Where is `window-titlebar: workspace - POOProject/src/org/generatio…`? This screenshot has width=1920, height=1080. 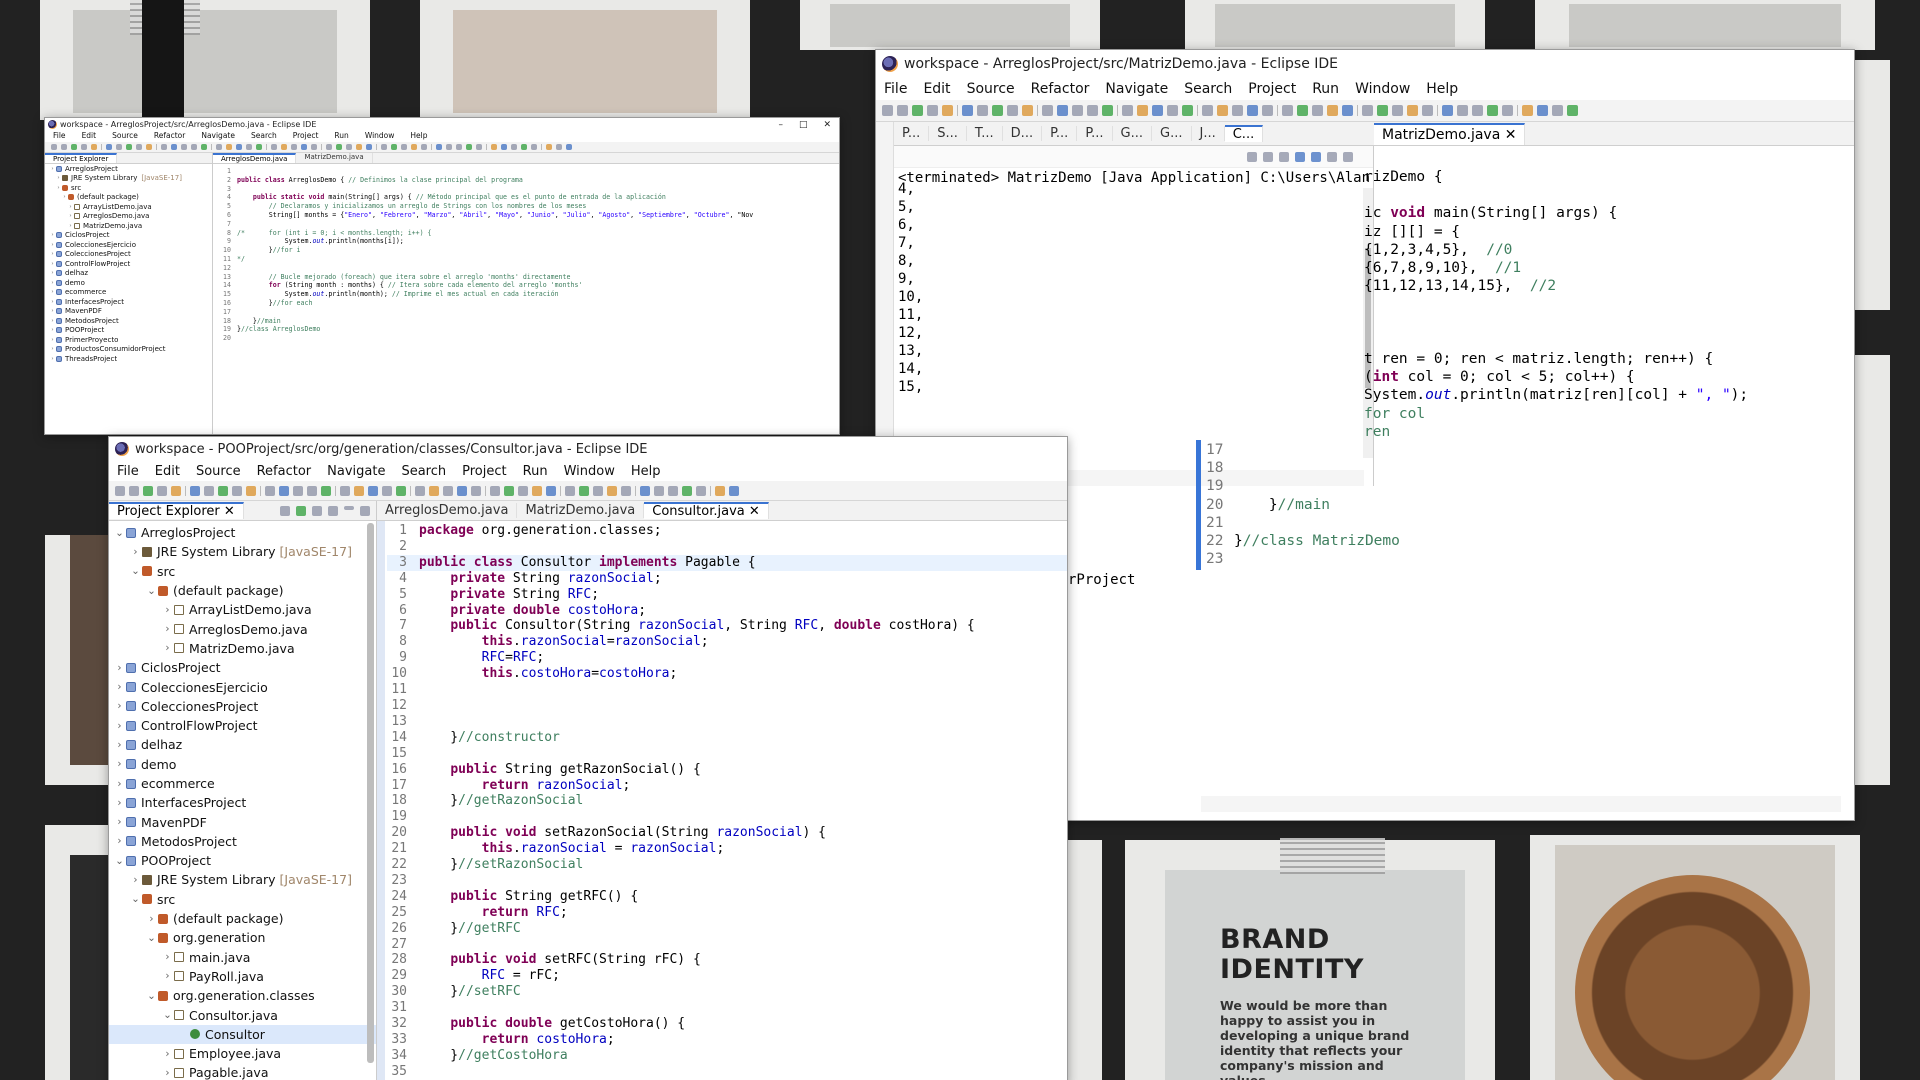 window-titlebar: workspace - POOProject/src/org/generatio… is located at coordinates (588, 449).